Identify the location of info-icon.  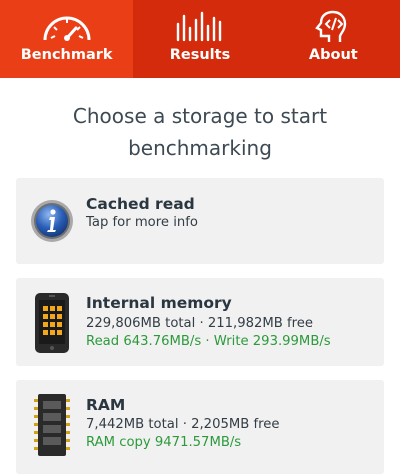
(52, 223).